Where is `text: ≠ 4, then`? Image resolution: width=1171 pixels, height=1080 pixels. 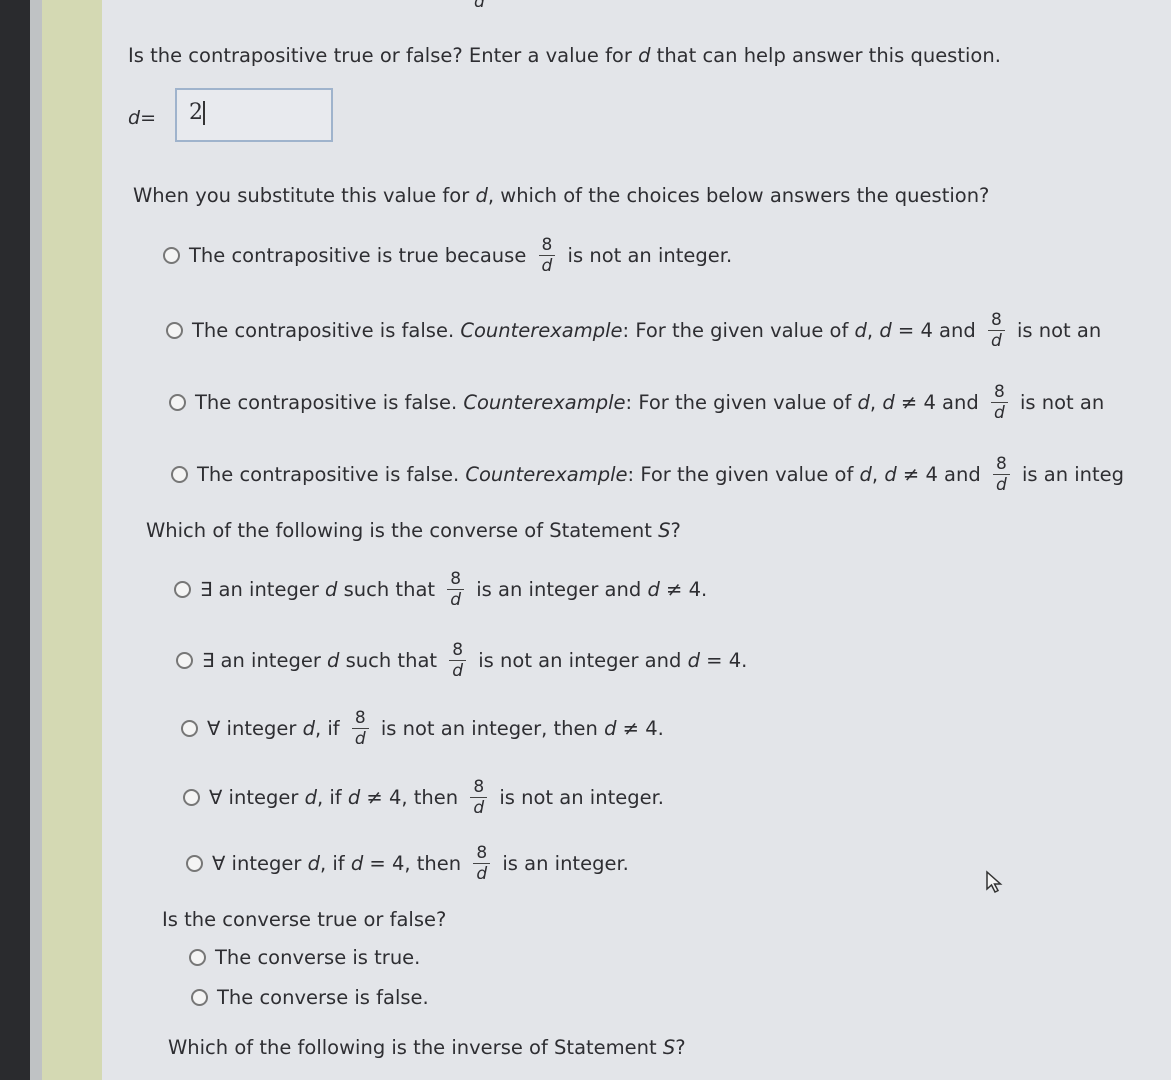 text: ≠ 4, then is located at coordinates (412, 797).